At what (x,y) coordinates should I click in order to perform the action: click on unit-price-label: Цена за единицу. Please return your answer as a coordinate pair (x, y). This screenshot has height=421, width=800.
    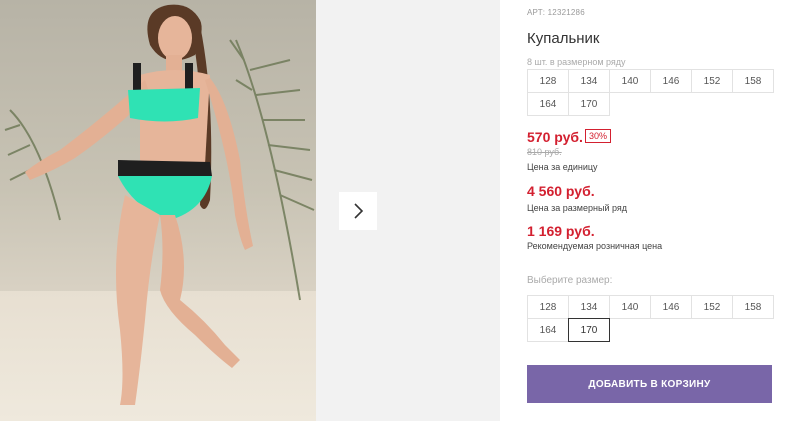
    Looking at the image, I should click on (562, 167).